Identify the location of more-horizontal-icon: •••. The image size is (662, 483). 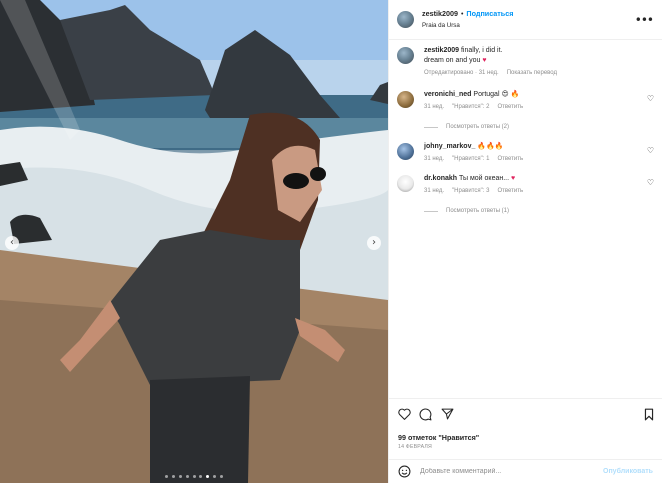
(644, 20).